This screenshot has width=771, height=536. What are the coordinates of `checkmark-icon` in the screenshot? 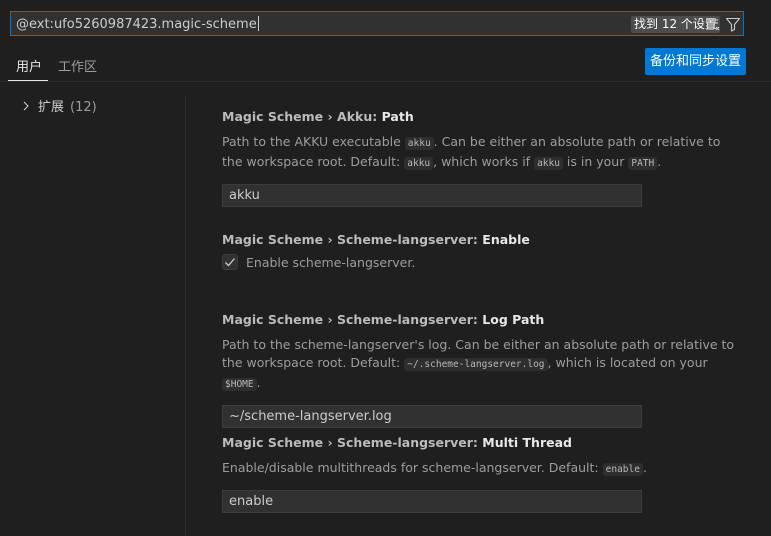 It's located at (230, 262).